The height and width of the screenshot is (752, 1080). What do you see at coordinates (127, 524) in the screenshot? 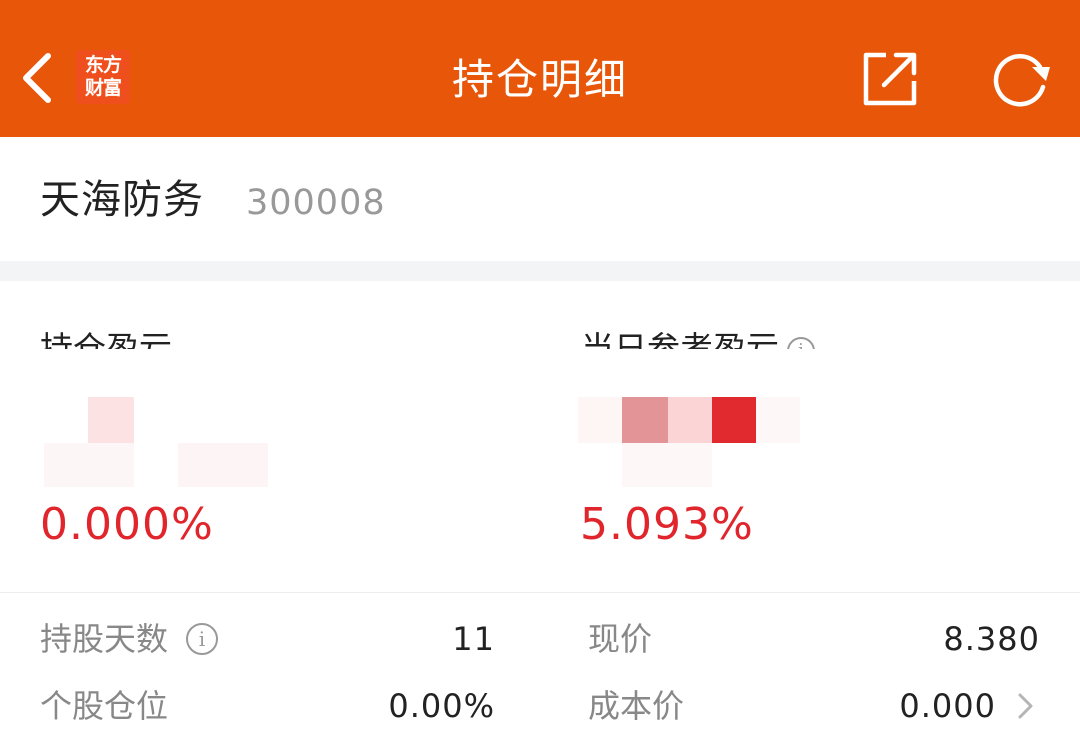
I see `holding-profit-pct: 0.000%` at bounding box center [127, 524].